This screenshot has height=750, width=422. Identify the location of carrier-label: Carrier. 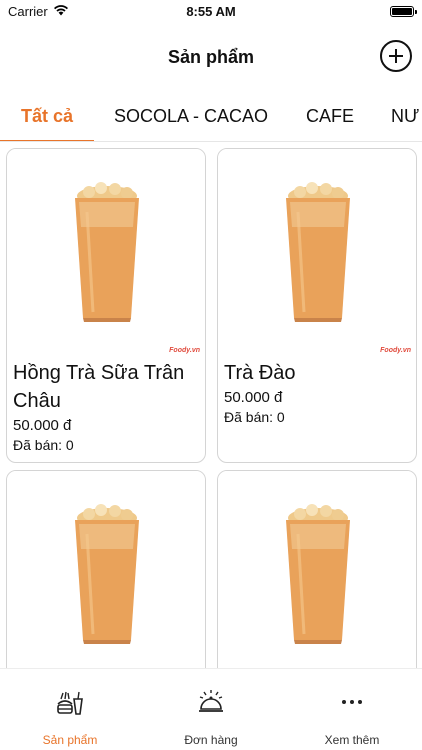
(28, 11).